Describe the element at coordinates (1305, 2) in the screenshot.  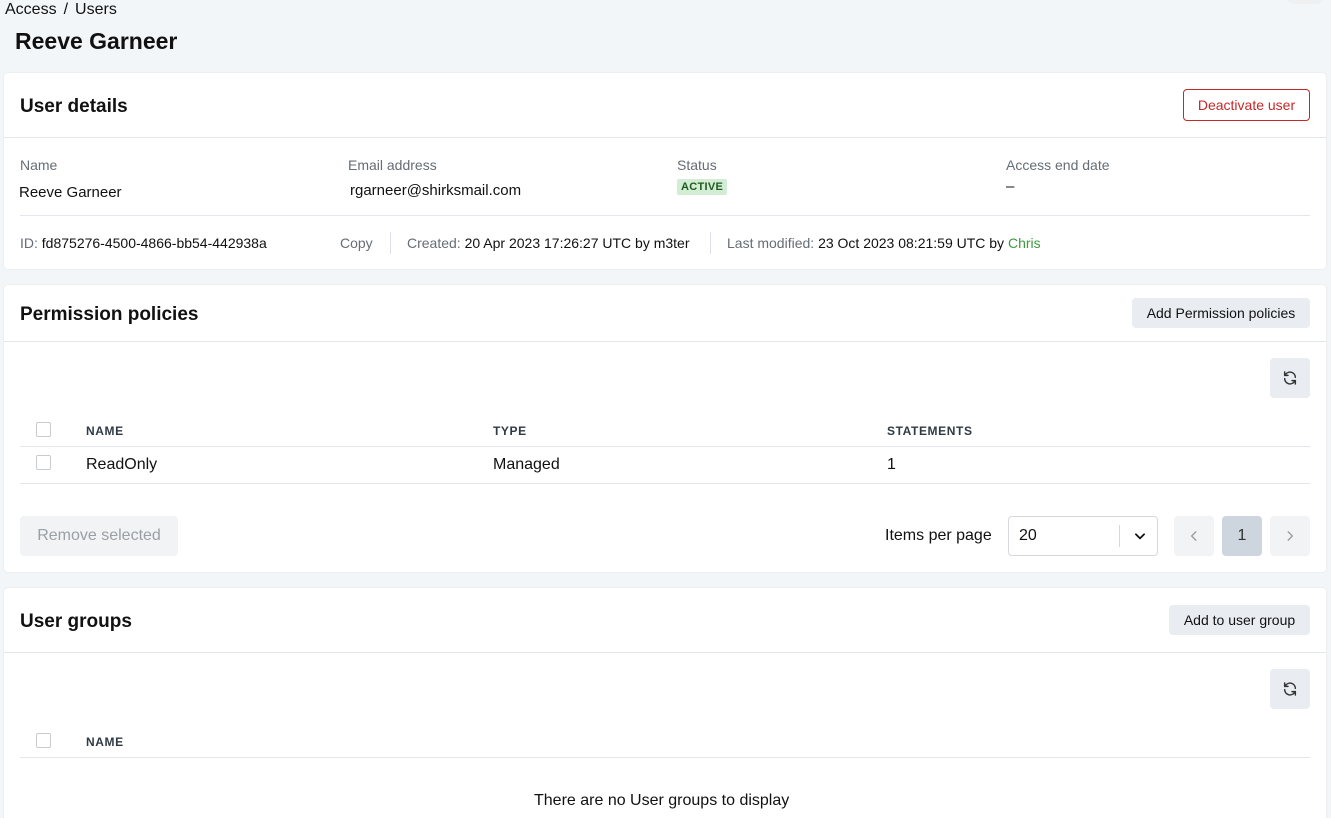
I see `top-corner-control` at that location.